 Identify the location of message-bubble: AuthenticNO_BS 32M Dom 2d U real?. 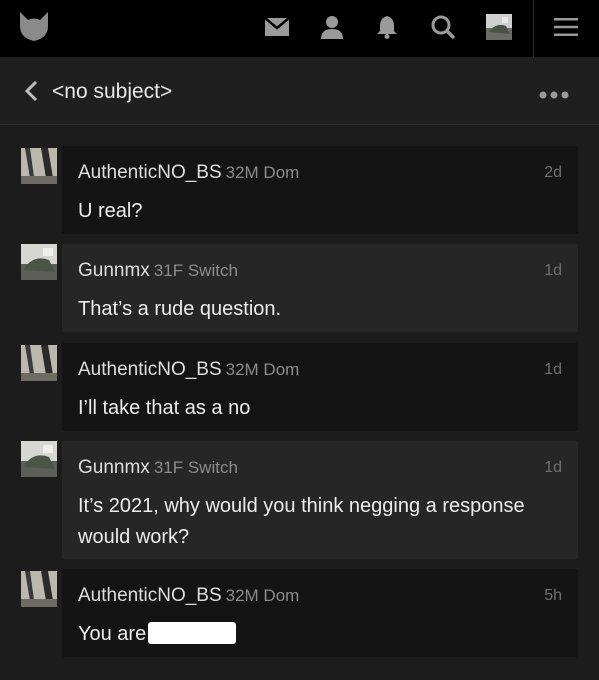
(320, 190).